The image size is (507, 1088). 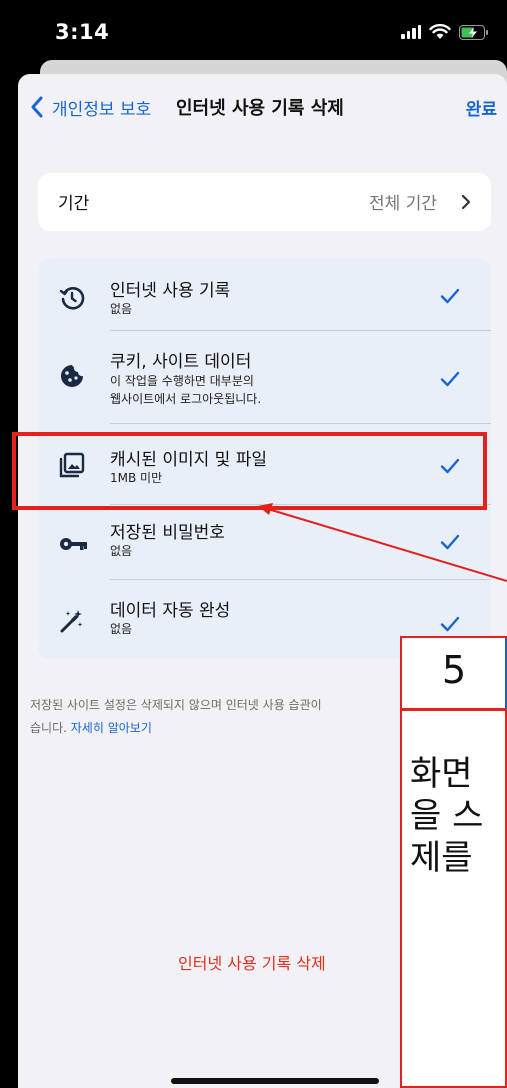 What do you see at coordinates (170, 291) in the screenshot?
I see `item-title: 인터넷 사용 기록` at bounding box center [170, 291].